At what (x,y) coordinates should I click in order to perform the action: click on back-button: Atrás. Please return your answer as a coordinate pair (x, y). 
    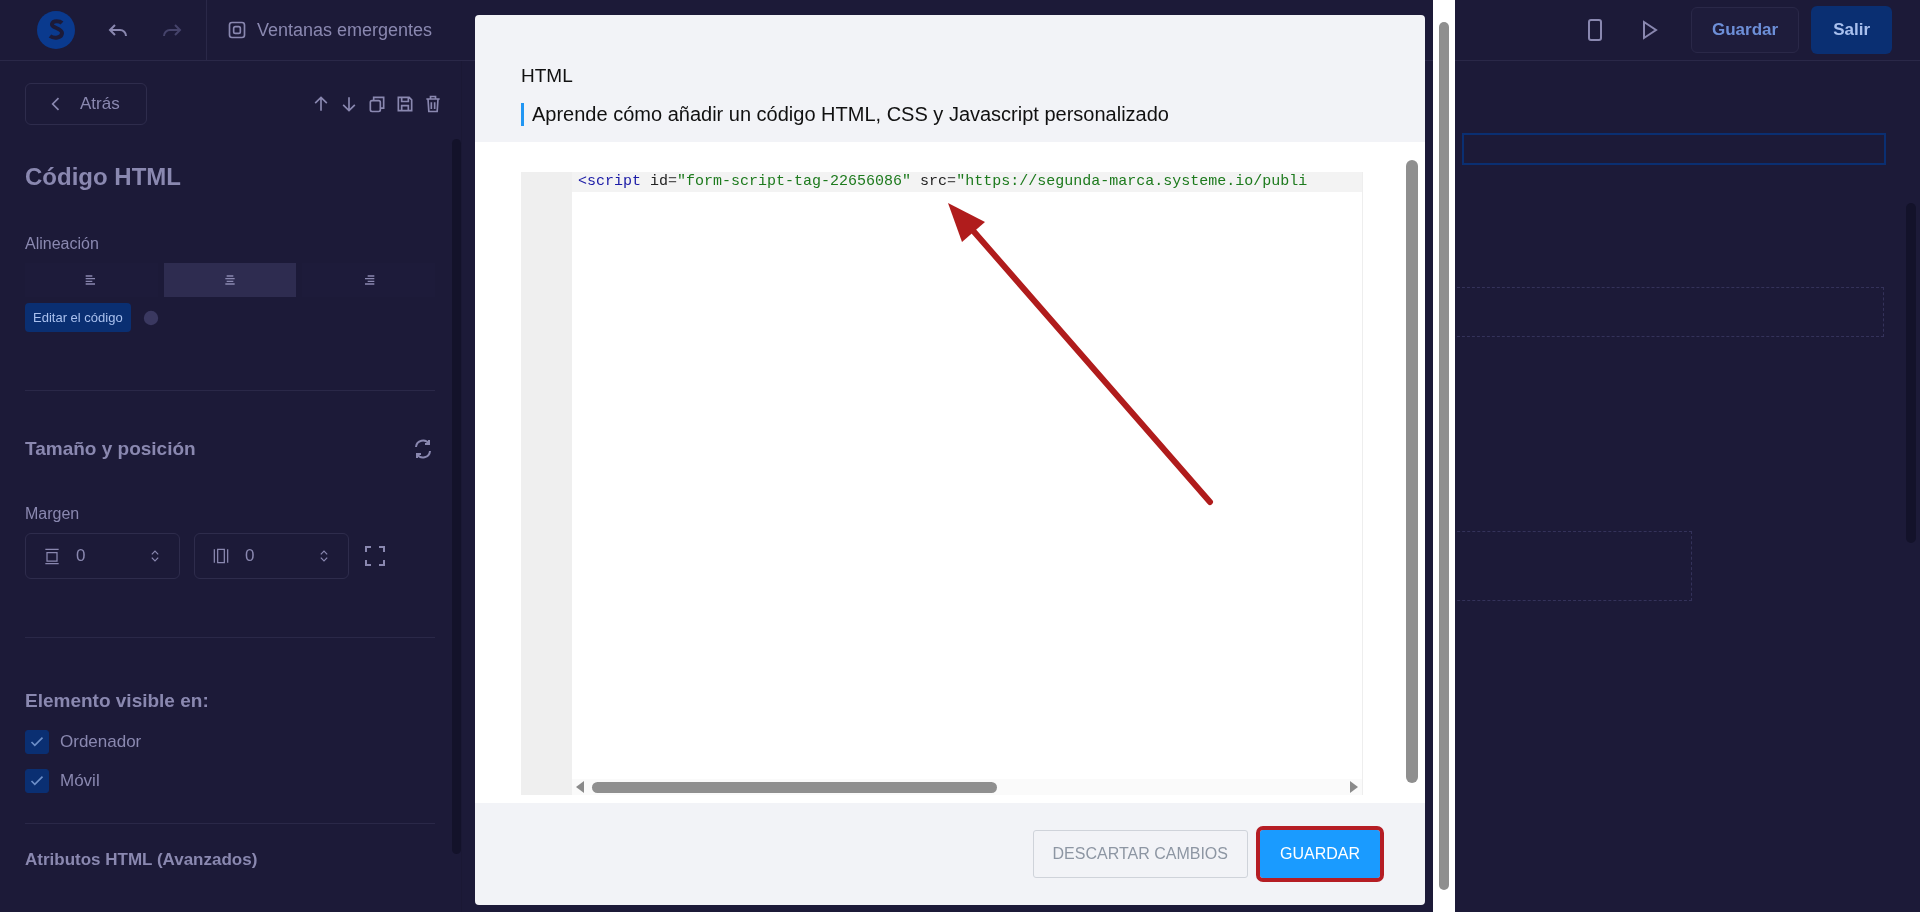
    Looking at the image, I should click on (86, 104).